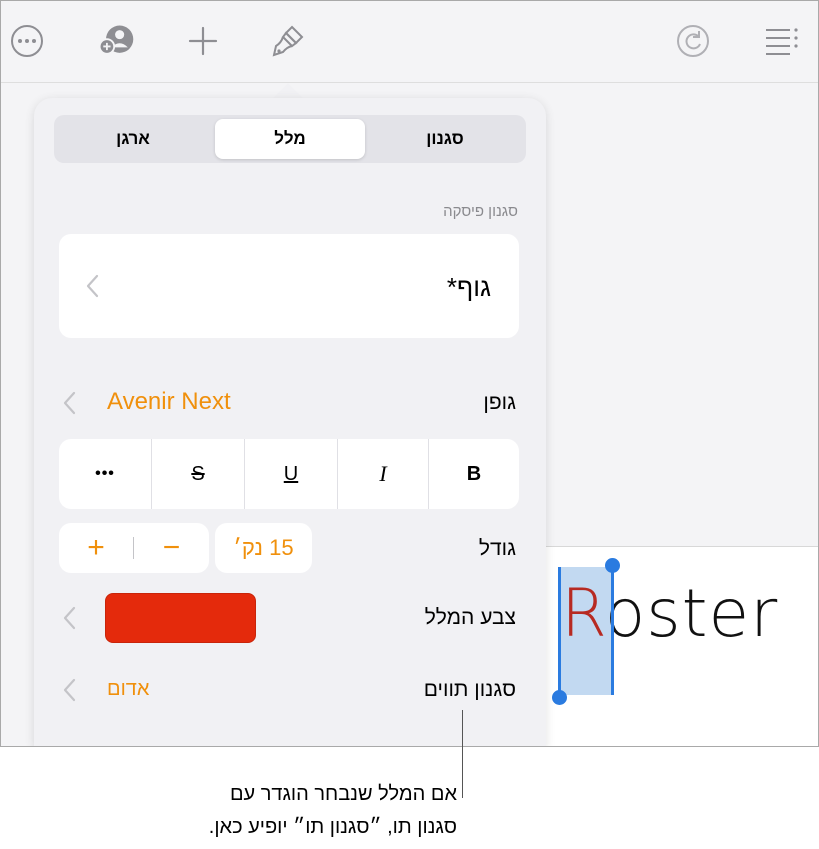 This screenshot has width=819, height=849. I want to click on font-label: גופן, so click(499, 402).